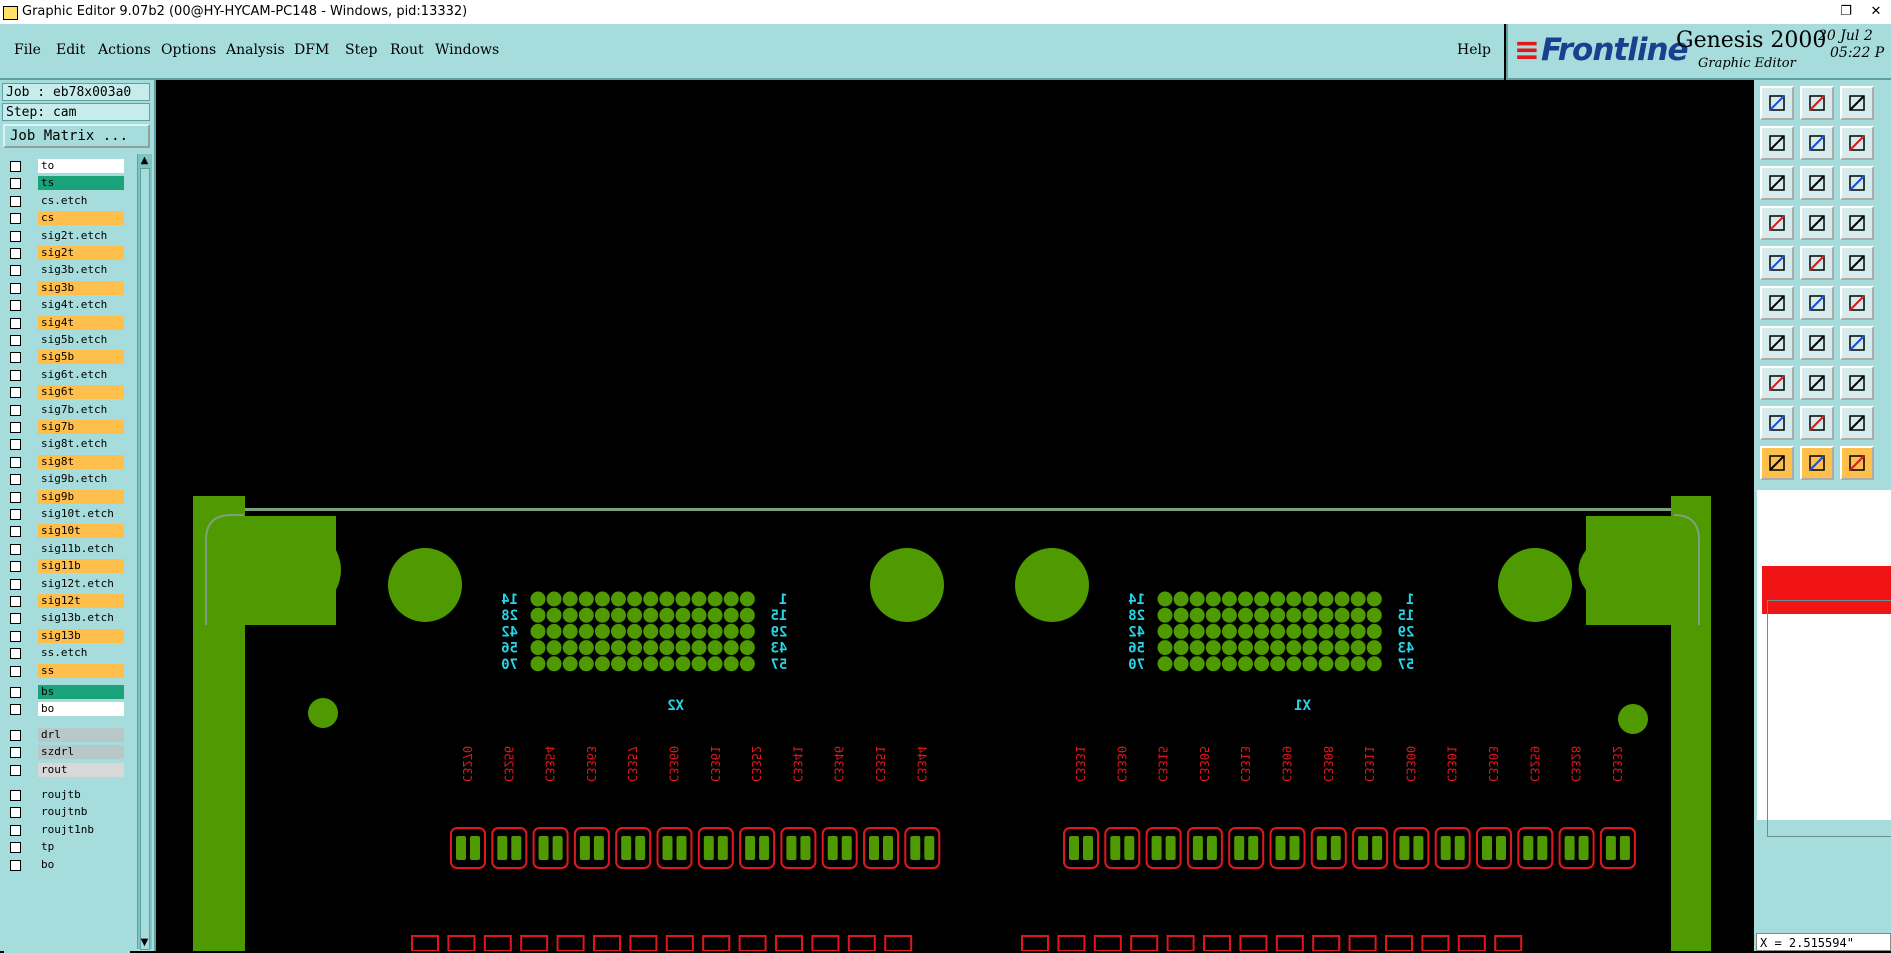 Image resolution: width=1891 pixels, height=953 pixels. Describe the element at coordinates (81, 566) in the screenshot. I see `layer-name: sig11b` at that location.